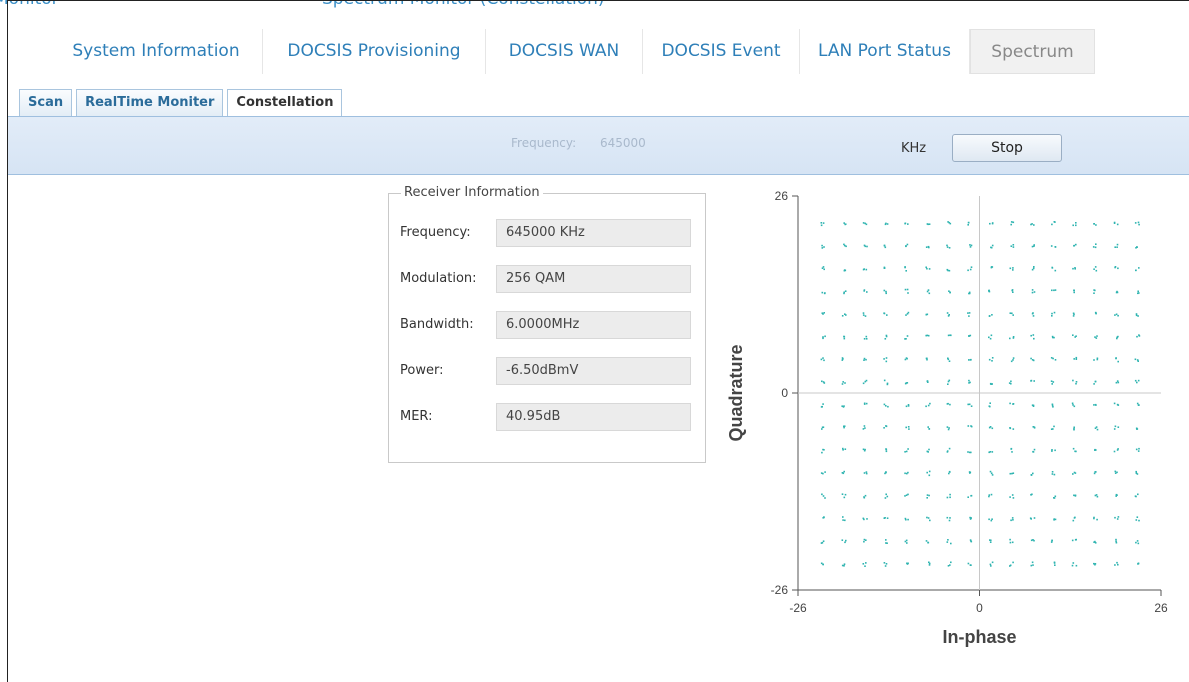 The image size is (1189, 682). I want to click on tab-docsis-wan: DOCSIS WAN, so click(564, 51).